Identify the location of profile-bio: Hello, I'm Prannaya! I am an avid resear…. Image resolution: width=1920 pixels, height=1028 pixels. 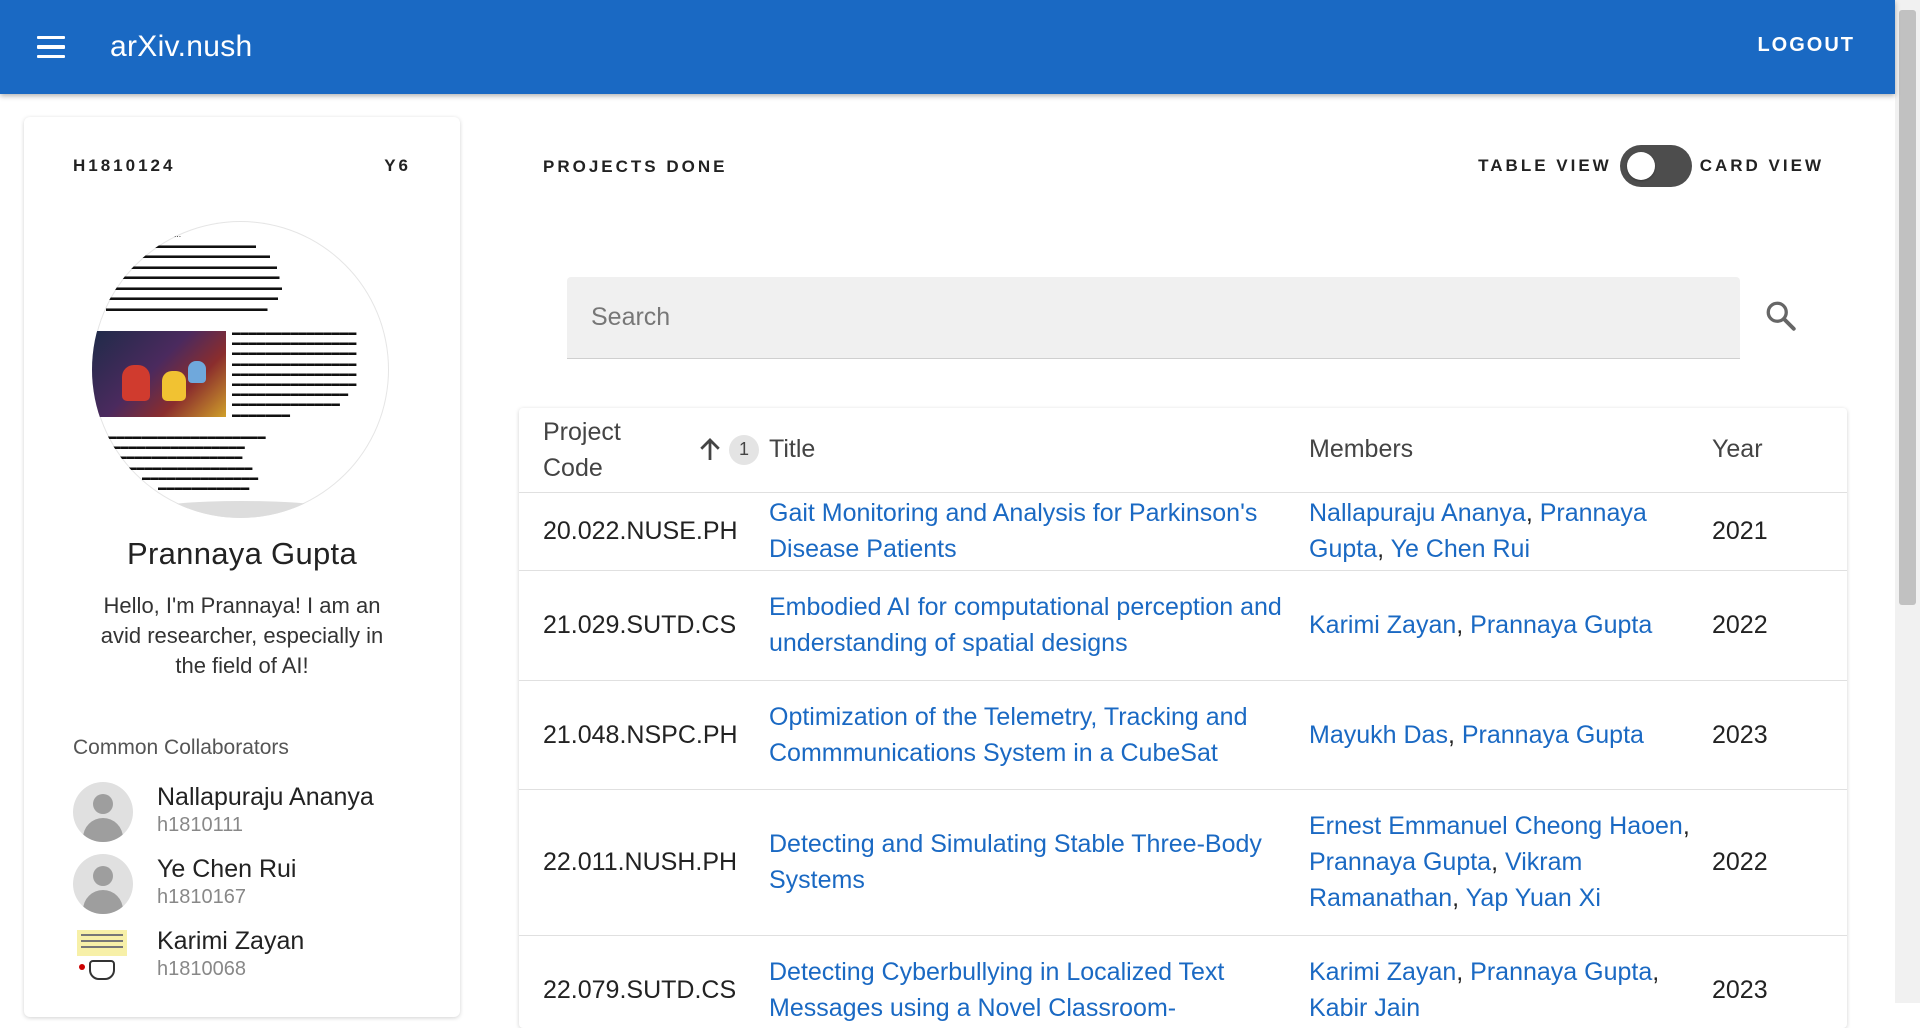
(242, 635).